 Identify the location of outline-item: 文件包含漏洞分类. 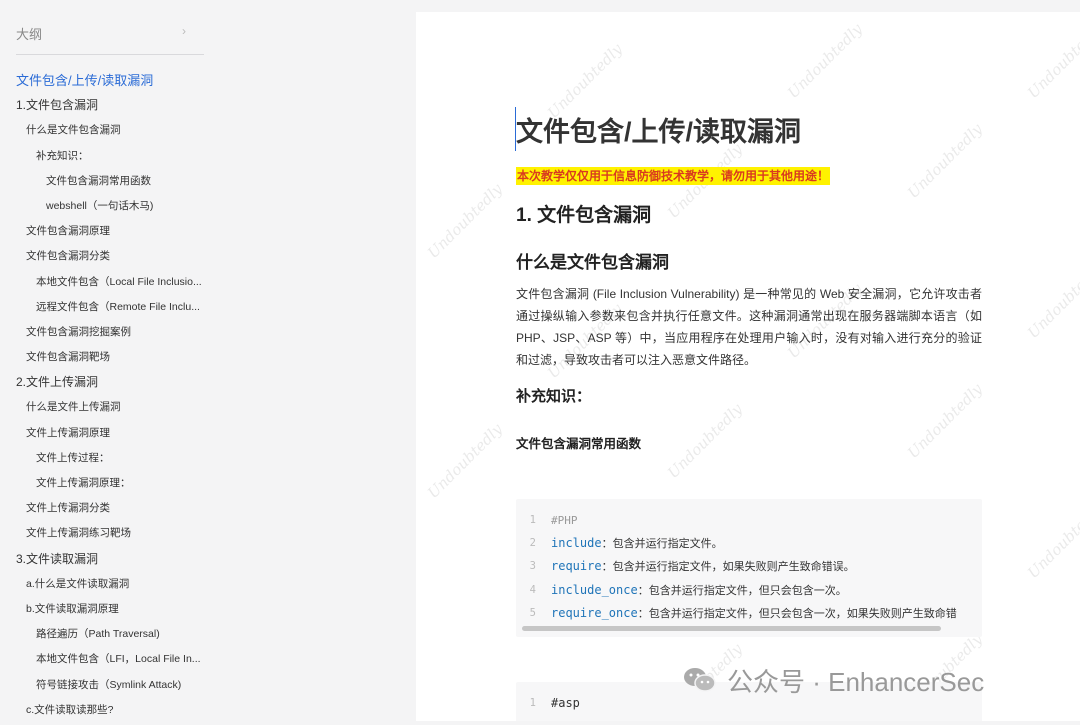
(105, 258).